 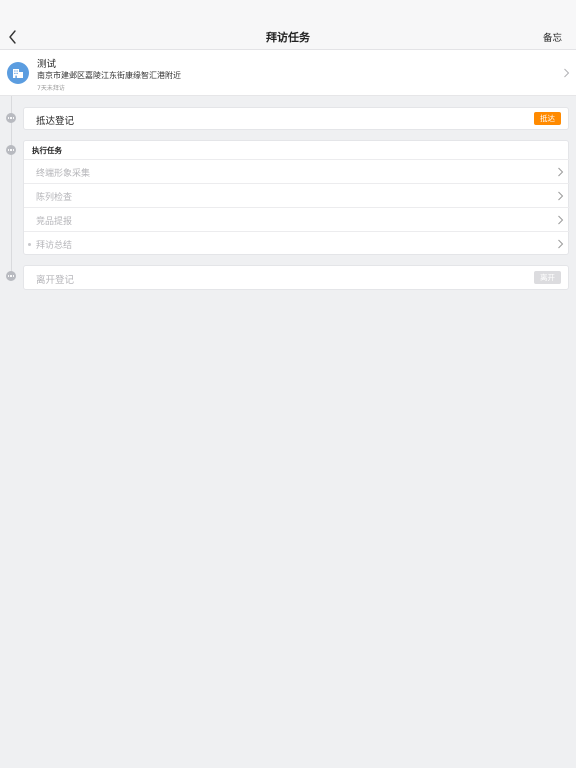 I want to click on arrival-label: 抵达登记, so click(x=55, y=121).